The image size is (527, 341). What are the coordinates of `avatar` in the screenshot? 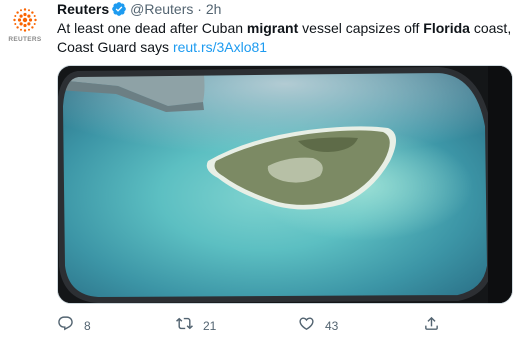 It's located at (25, 20).